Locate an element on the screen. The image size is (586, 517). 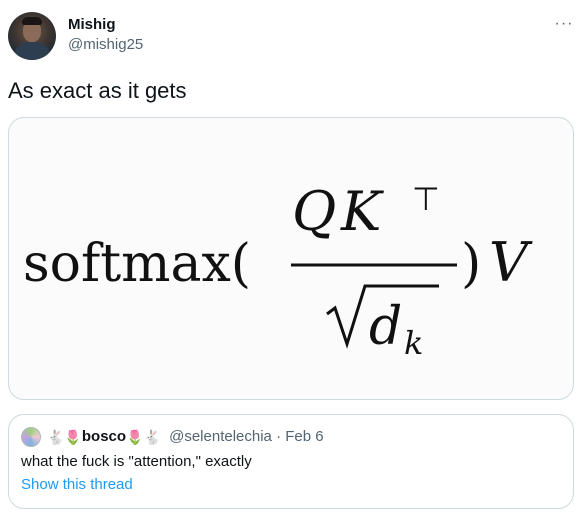
formula-K: K is located at coordinates (362, 211).